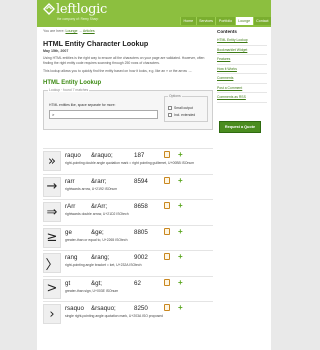 The height and width of the screenshot is (350, 320). What do you see at coordinates (261, 21) in the screenshot?
I see `nav-contact: Contact` at bounding box center [261, 21].